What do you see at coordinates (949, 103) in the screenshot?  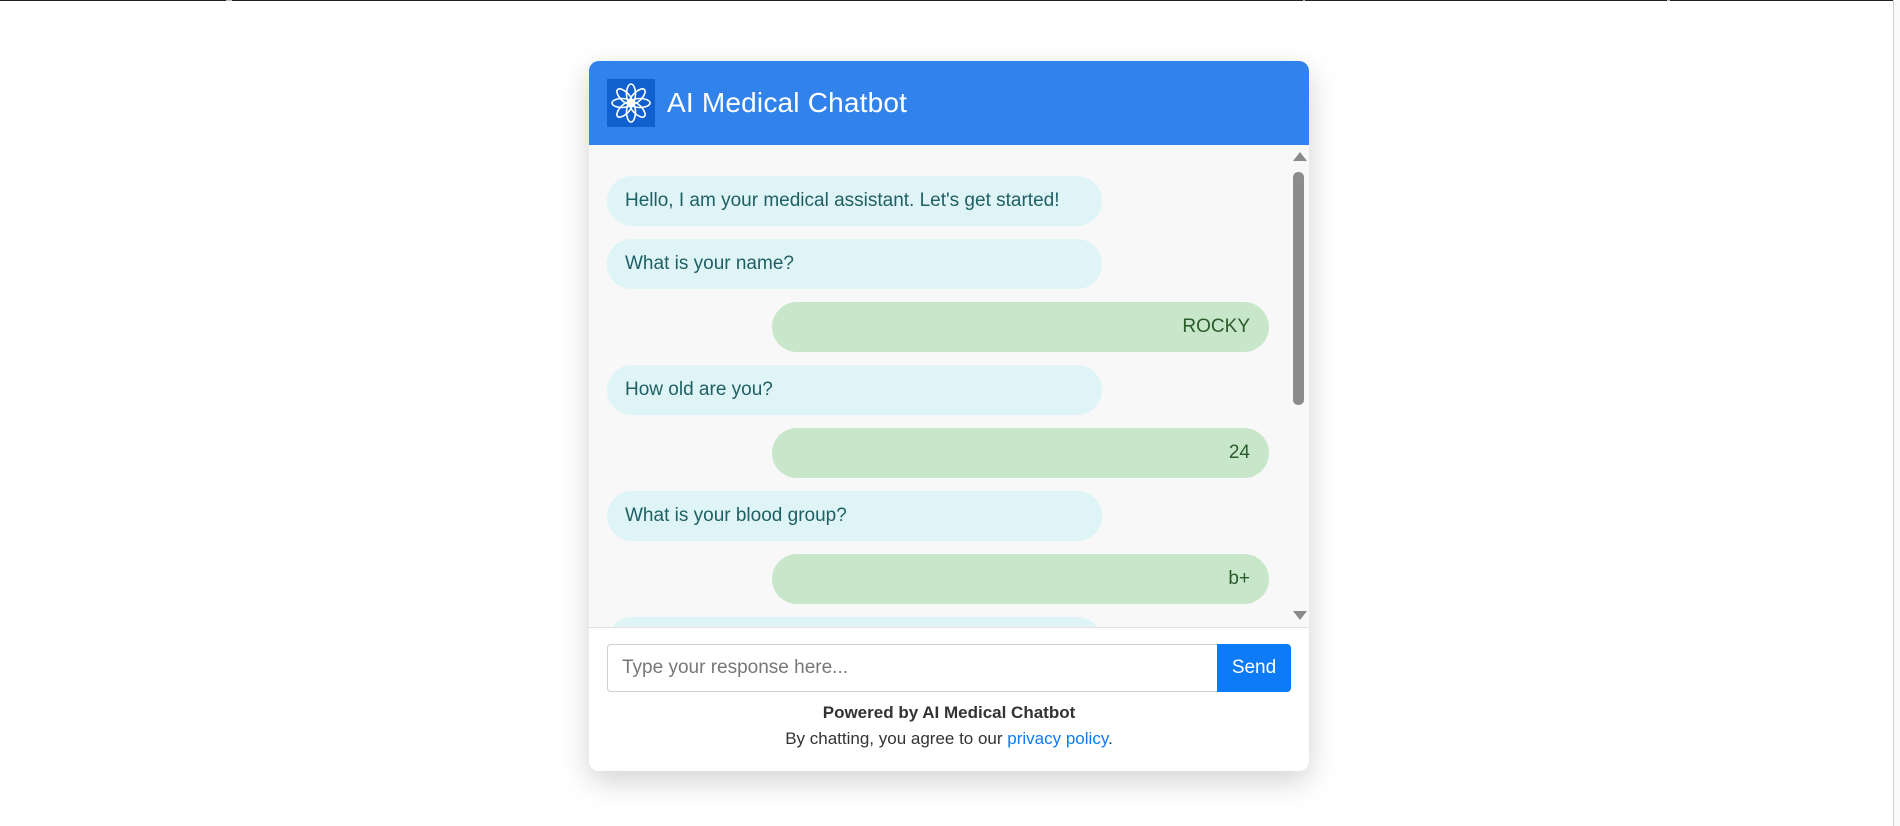 I see `chat-header: AI Medical Chatbot` at bounding box center [949, 103].